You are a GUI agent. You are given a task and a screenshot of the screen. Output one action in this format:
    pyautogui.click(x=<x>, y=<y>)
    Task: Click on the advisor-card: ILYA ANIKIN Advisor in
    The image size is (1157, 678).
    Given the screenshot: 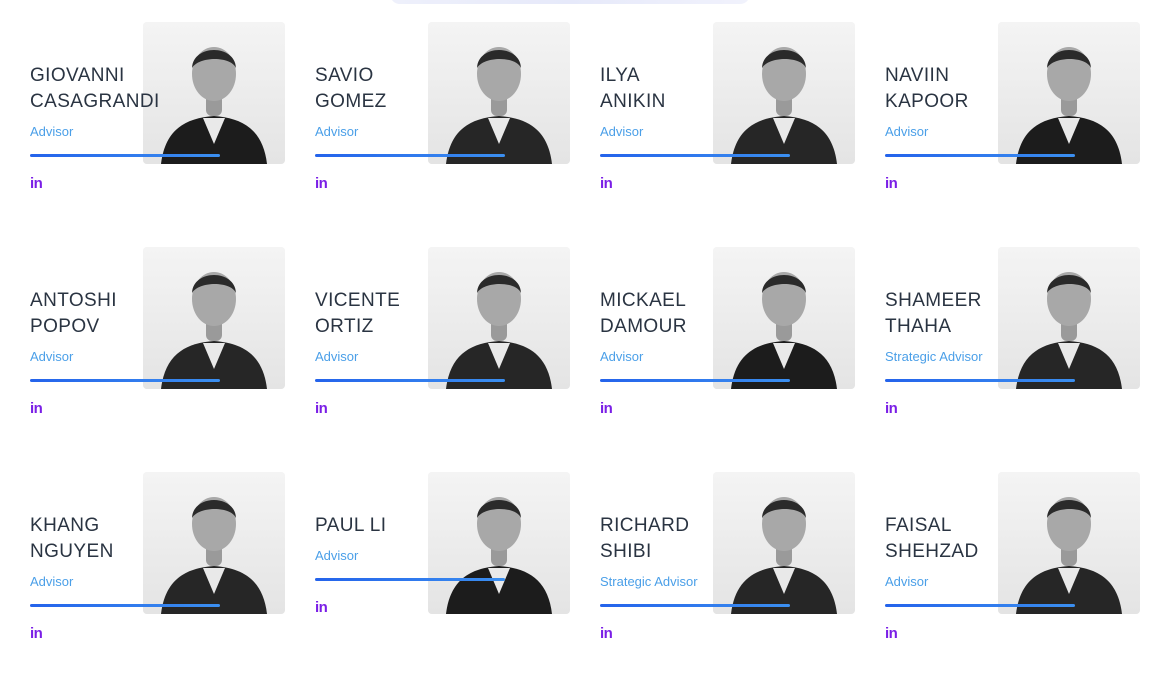 What is the action you would take?
    pyautogui.click(x=735, y=122)
    